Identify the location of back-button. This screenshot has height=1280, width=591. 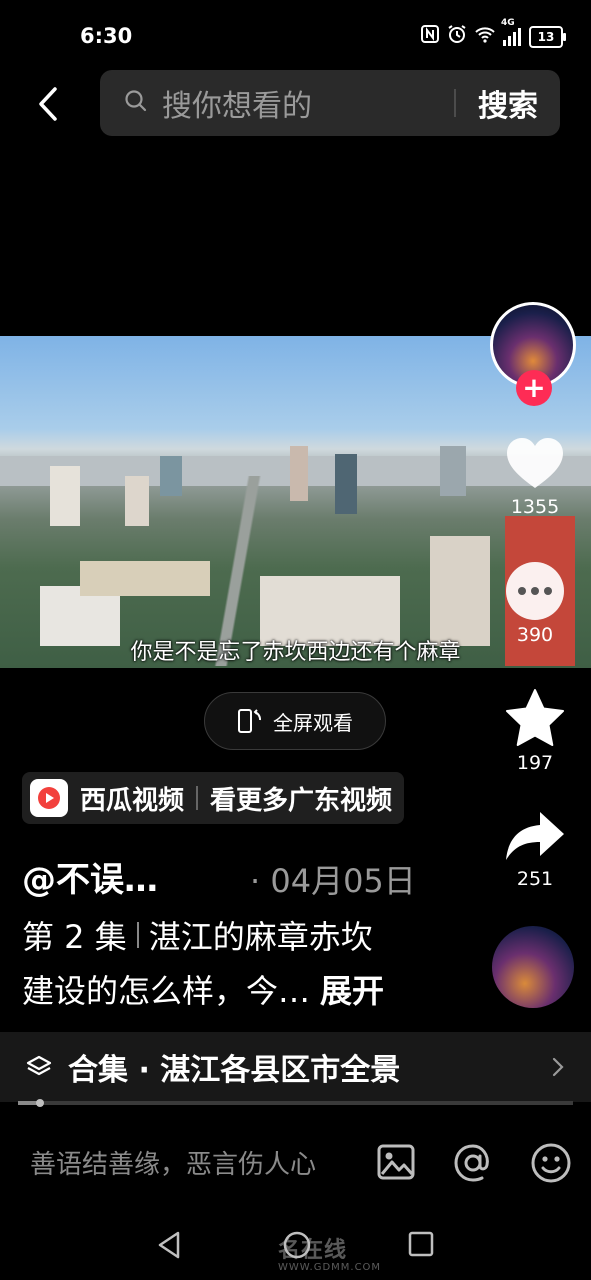
(48, 104).